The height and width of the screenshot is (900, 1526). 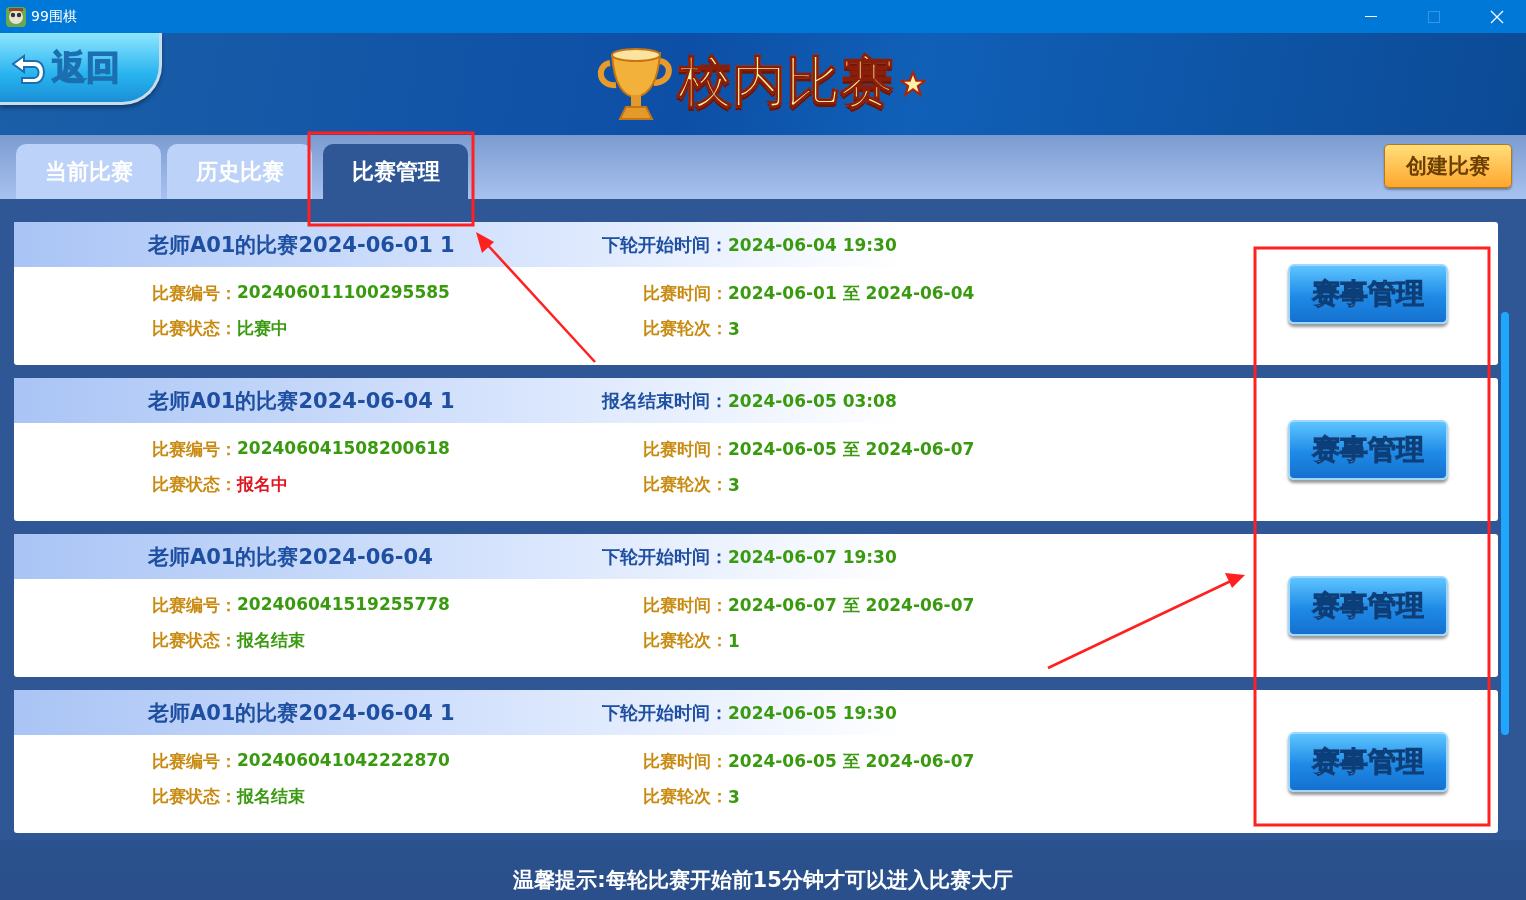 What do you see at coordinates (1448, 165) in the screenshot?
I see `create-match-button: 创建比赛` at bounding box center [1448, 165].